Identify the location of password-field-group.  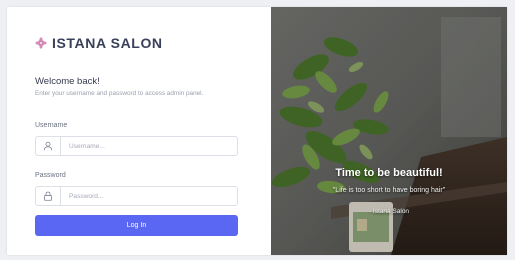
(137, 196).